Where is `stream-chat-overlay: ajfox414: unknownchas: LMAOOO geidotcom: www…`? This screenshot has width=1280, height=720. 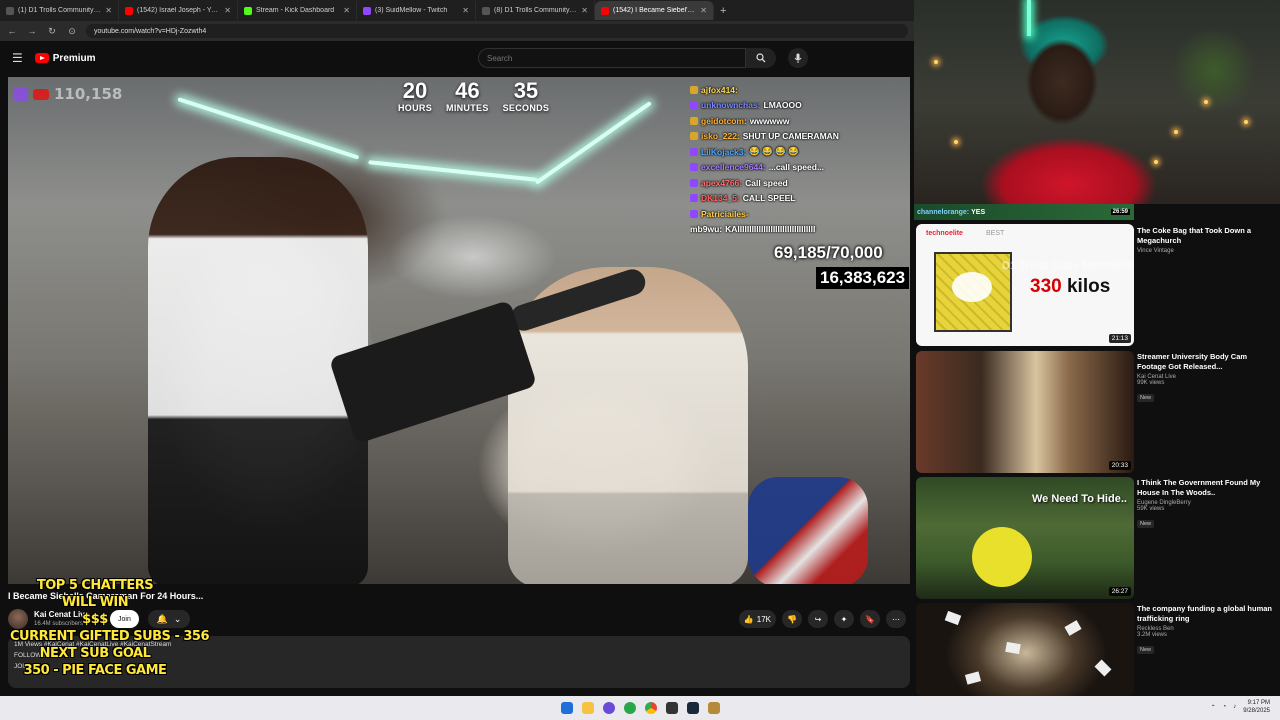
stream-chat-overlay: ajfox414: unknownchas: LMAOOO geidotcom: www… is located at coordinates (800, 159).